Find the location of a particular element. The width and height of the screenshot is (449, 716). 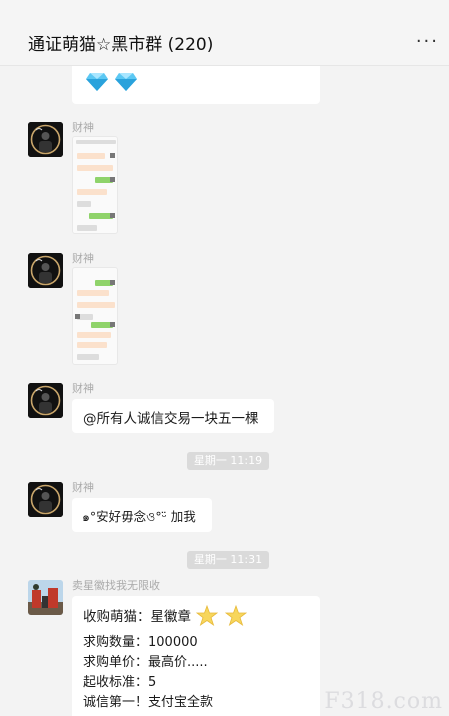

watermark: F318.com is located at coordinates (383, 701).